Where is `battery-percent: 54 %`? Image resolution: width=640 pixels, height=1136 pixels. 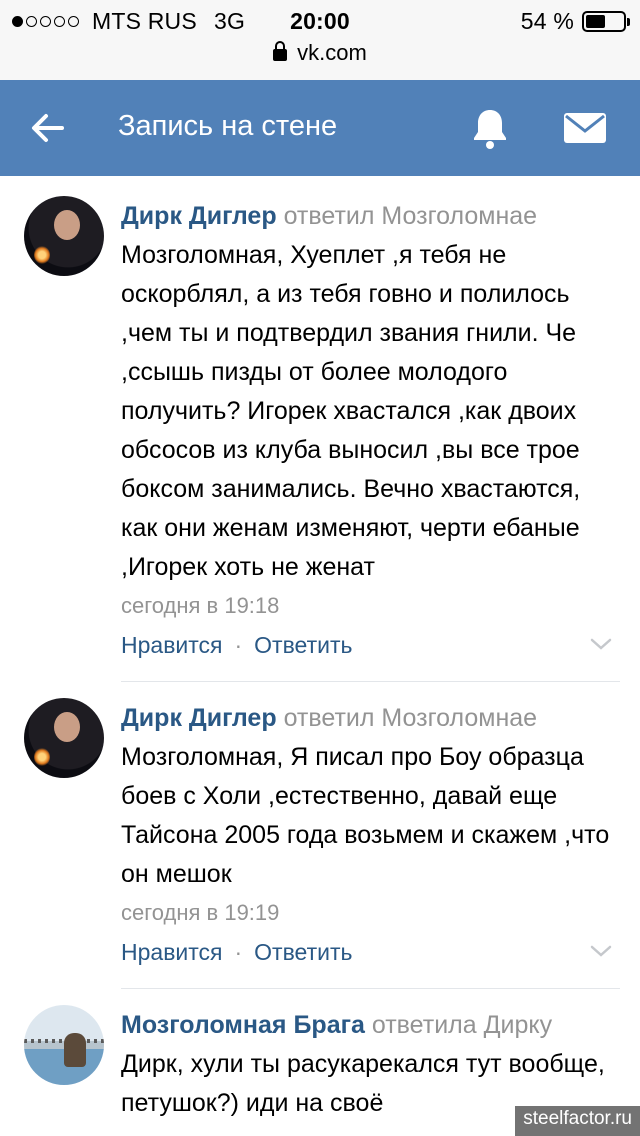
battery-percent: 54 % is located at coordinates (547, 21).